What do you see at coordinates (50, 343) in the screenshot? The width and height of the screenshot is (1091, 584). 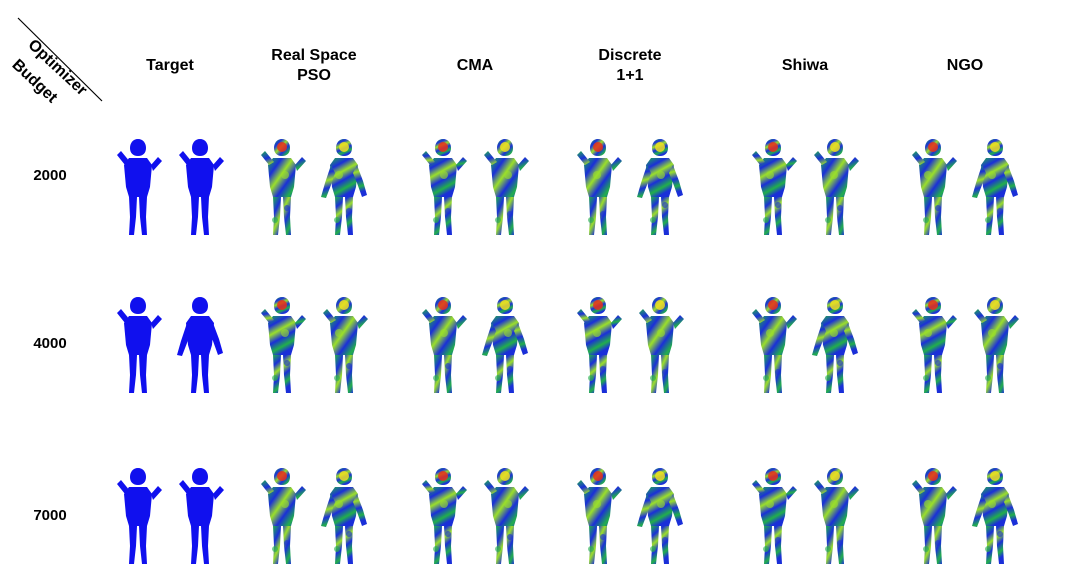 I see `row-label-budget: 4000` at bounding box center [50, 343].